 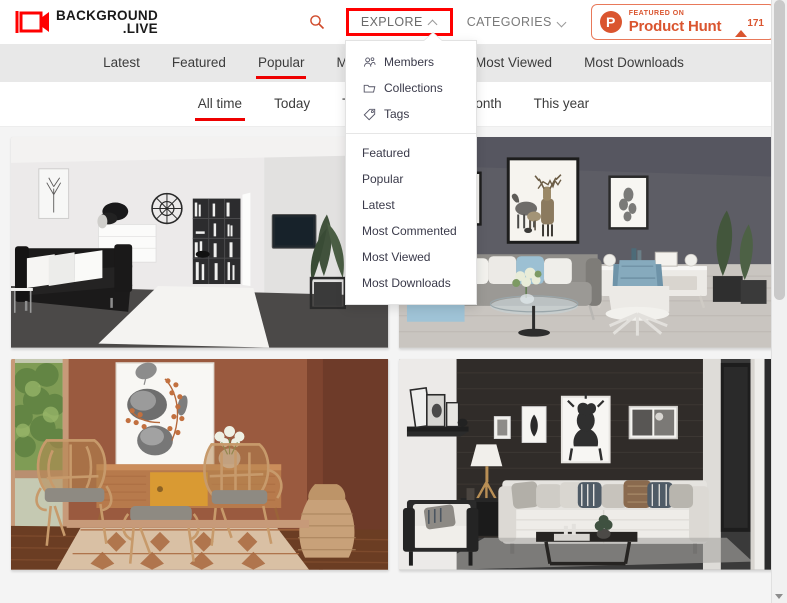 I want to click on dropdown-item-members: Members, so click(x=411, y=62).